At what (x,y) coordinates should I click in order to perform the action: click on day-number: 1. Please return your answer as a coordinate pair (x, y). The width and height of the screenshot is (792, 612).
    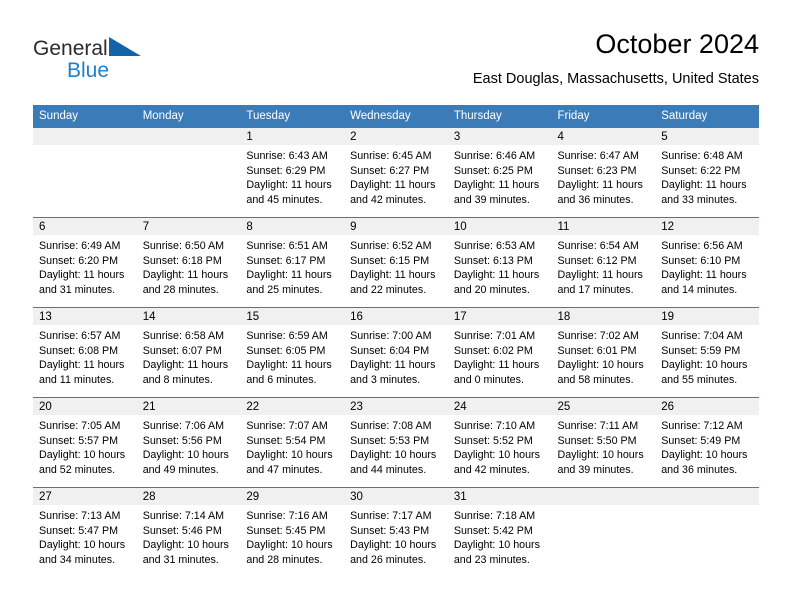
    Looking at the image, I should click on (292, 136).